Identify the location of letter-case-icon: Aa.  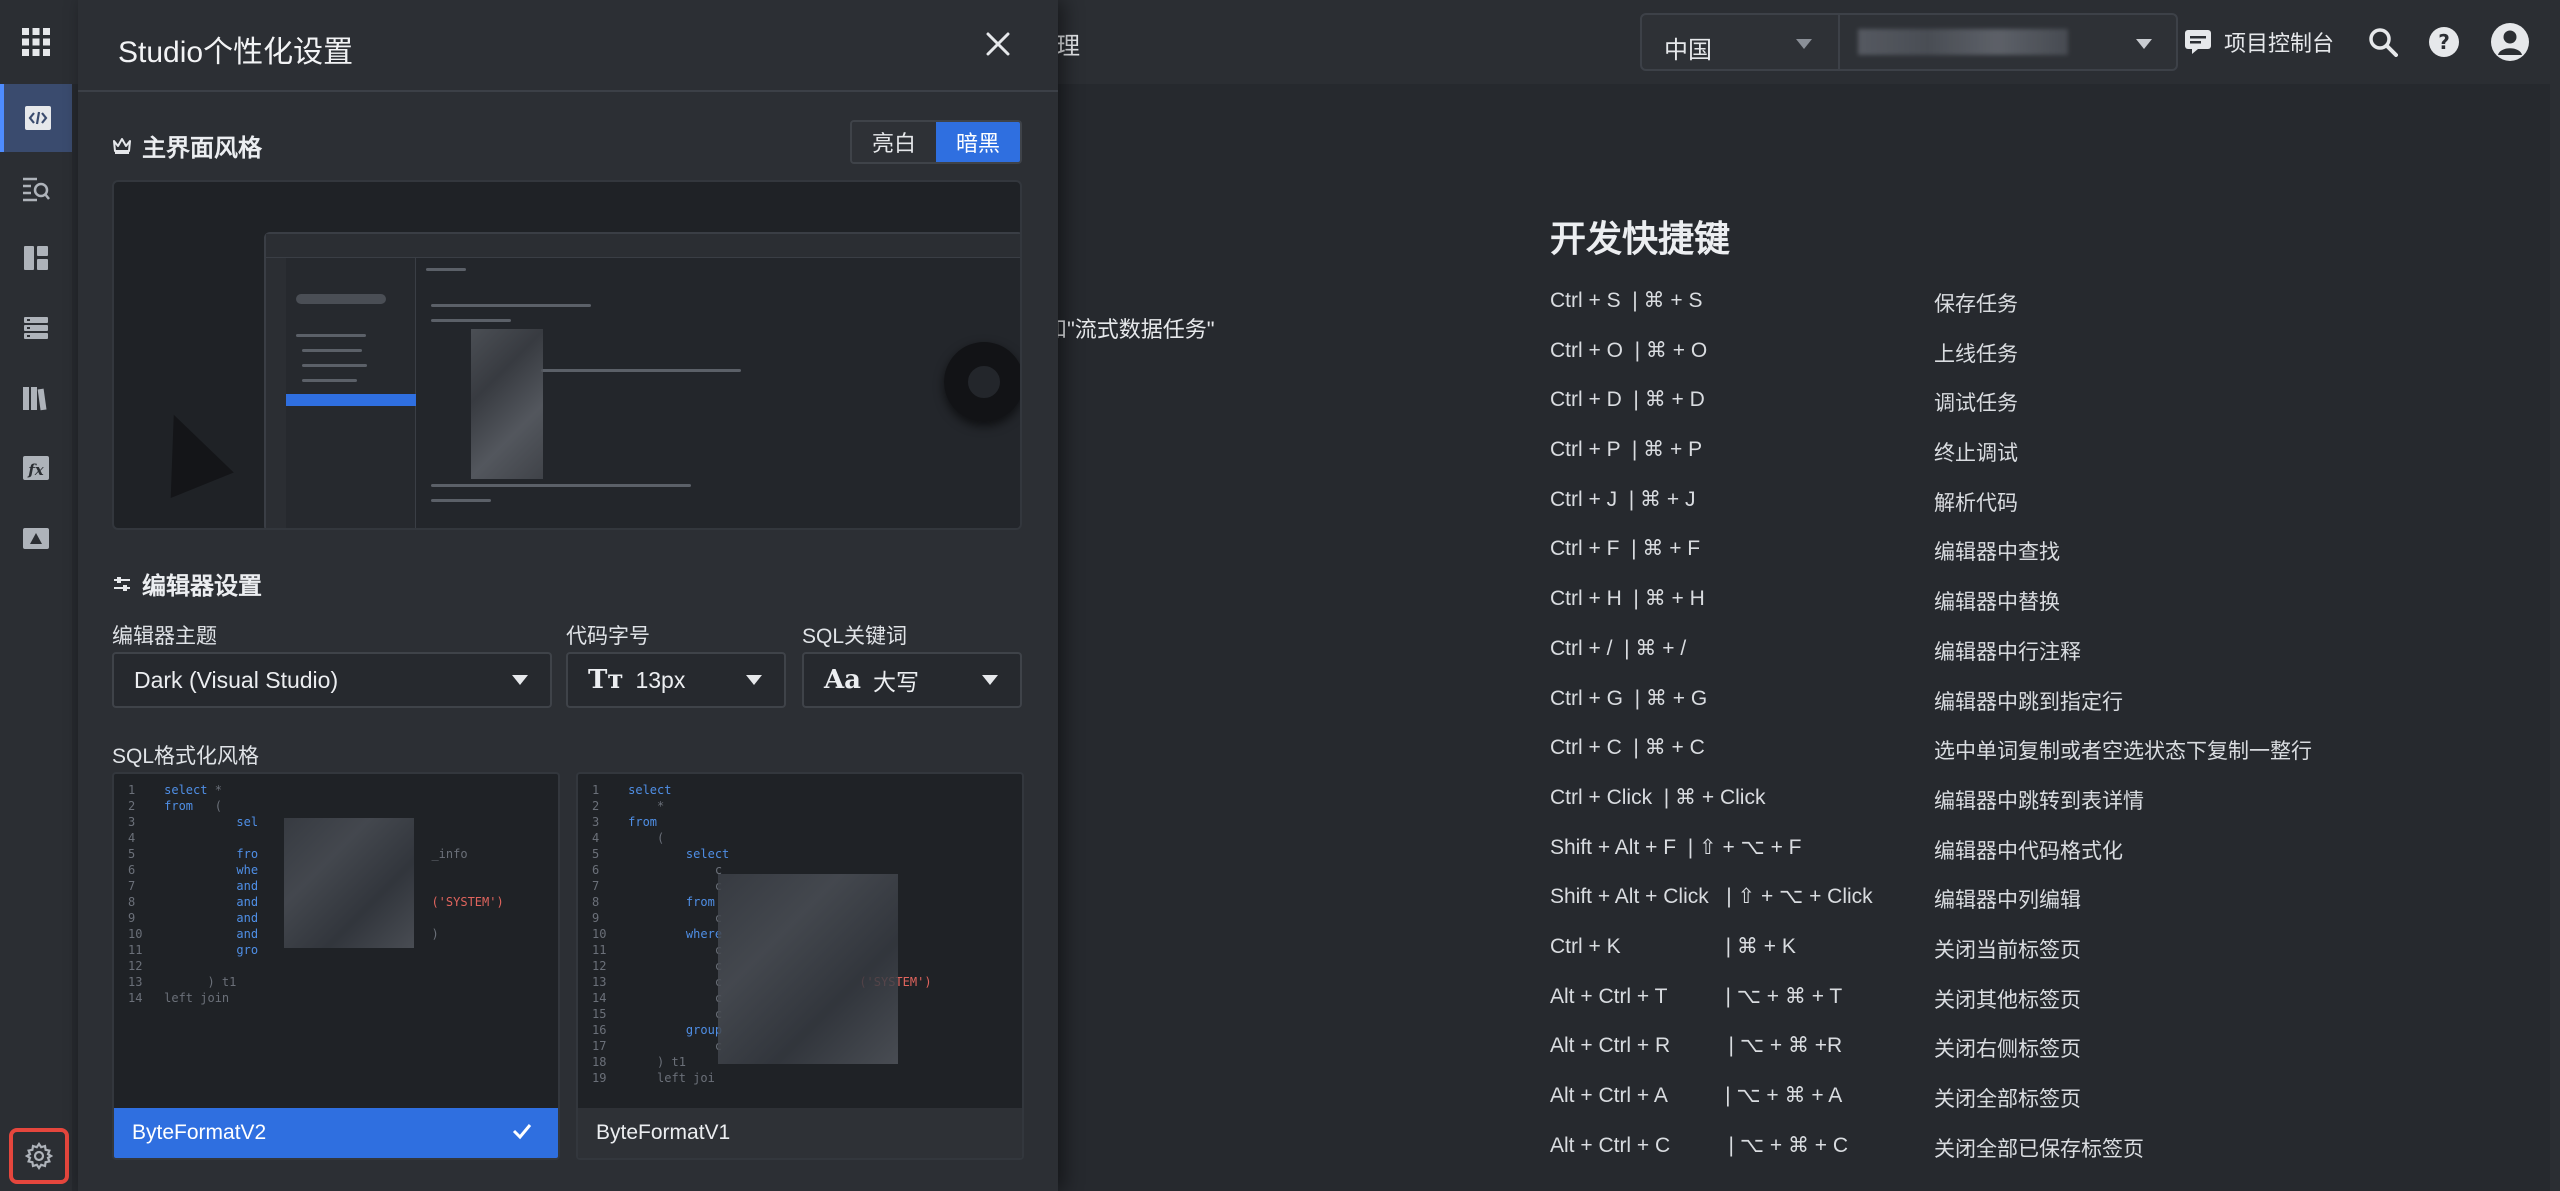
(843, 680).